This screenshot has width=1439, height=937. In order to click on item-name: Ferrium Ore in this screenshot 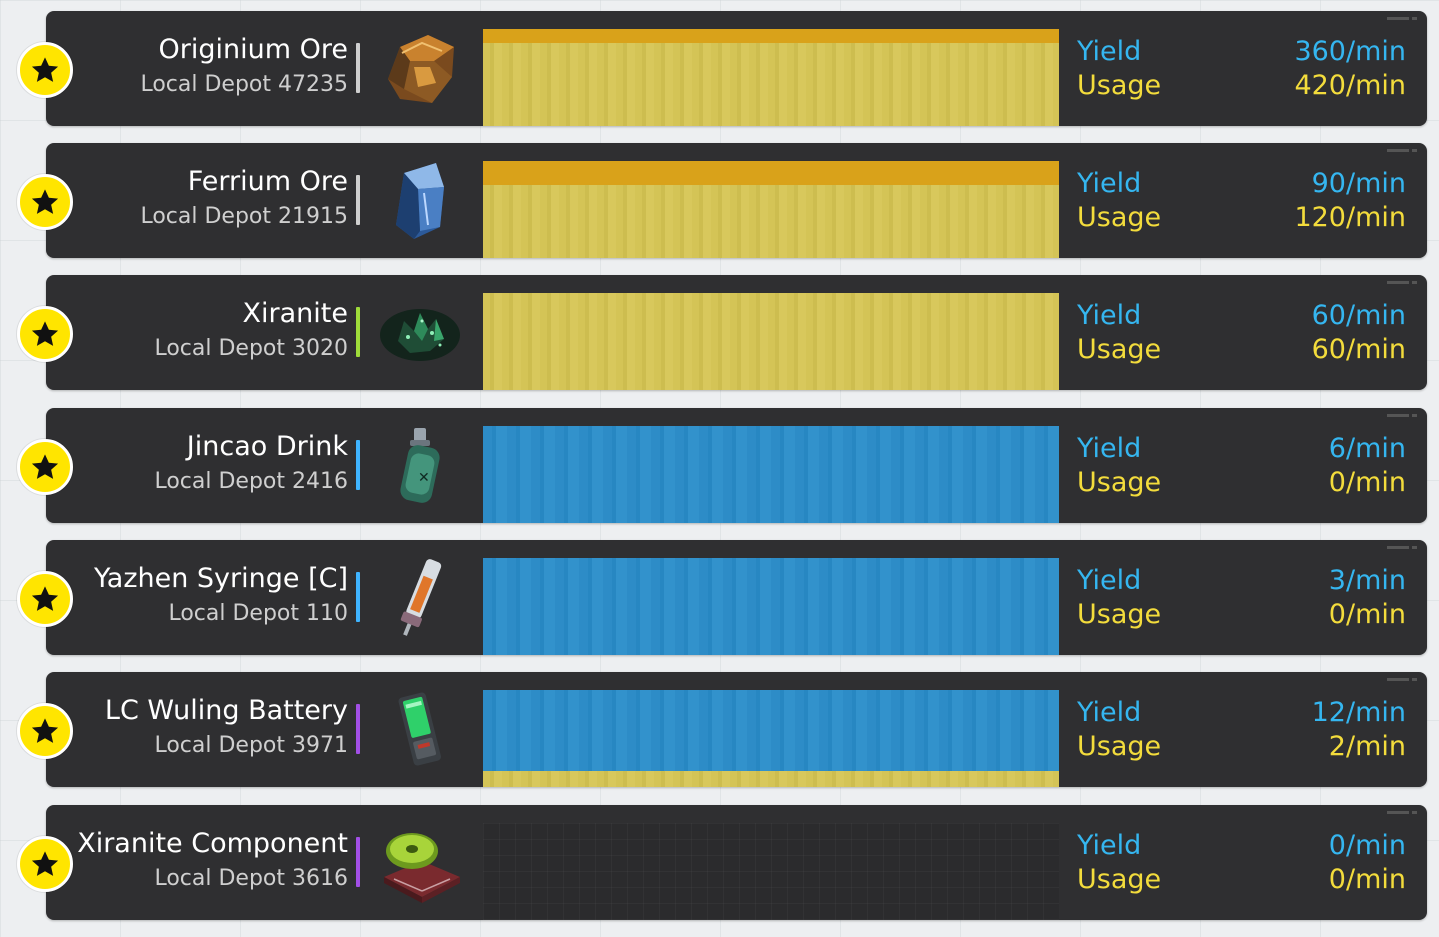, I will do `click(267, 181)`.